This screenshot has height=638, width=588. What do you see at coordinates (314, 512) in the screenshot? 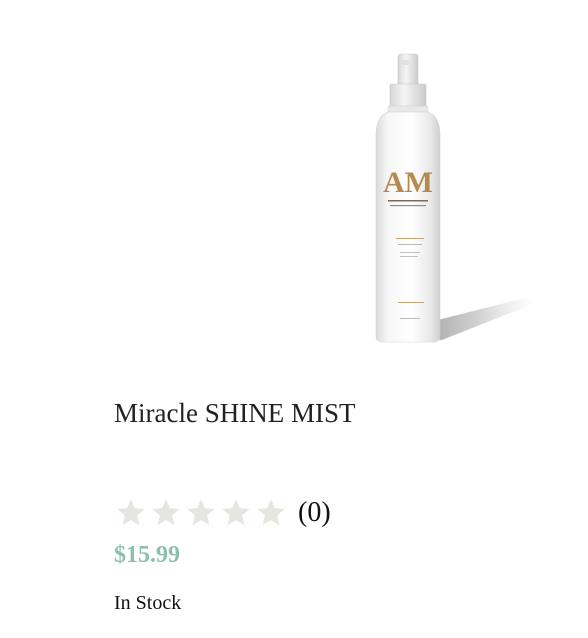
I see `review-count: (0)` at bounding box center [314, 512].